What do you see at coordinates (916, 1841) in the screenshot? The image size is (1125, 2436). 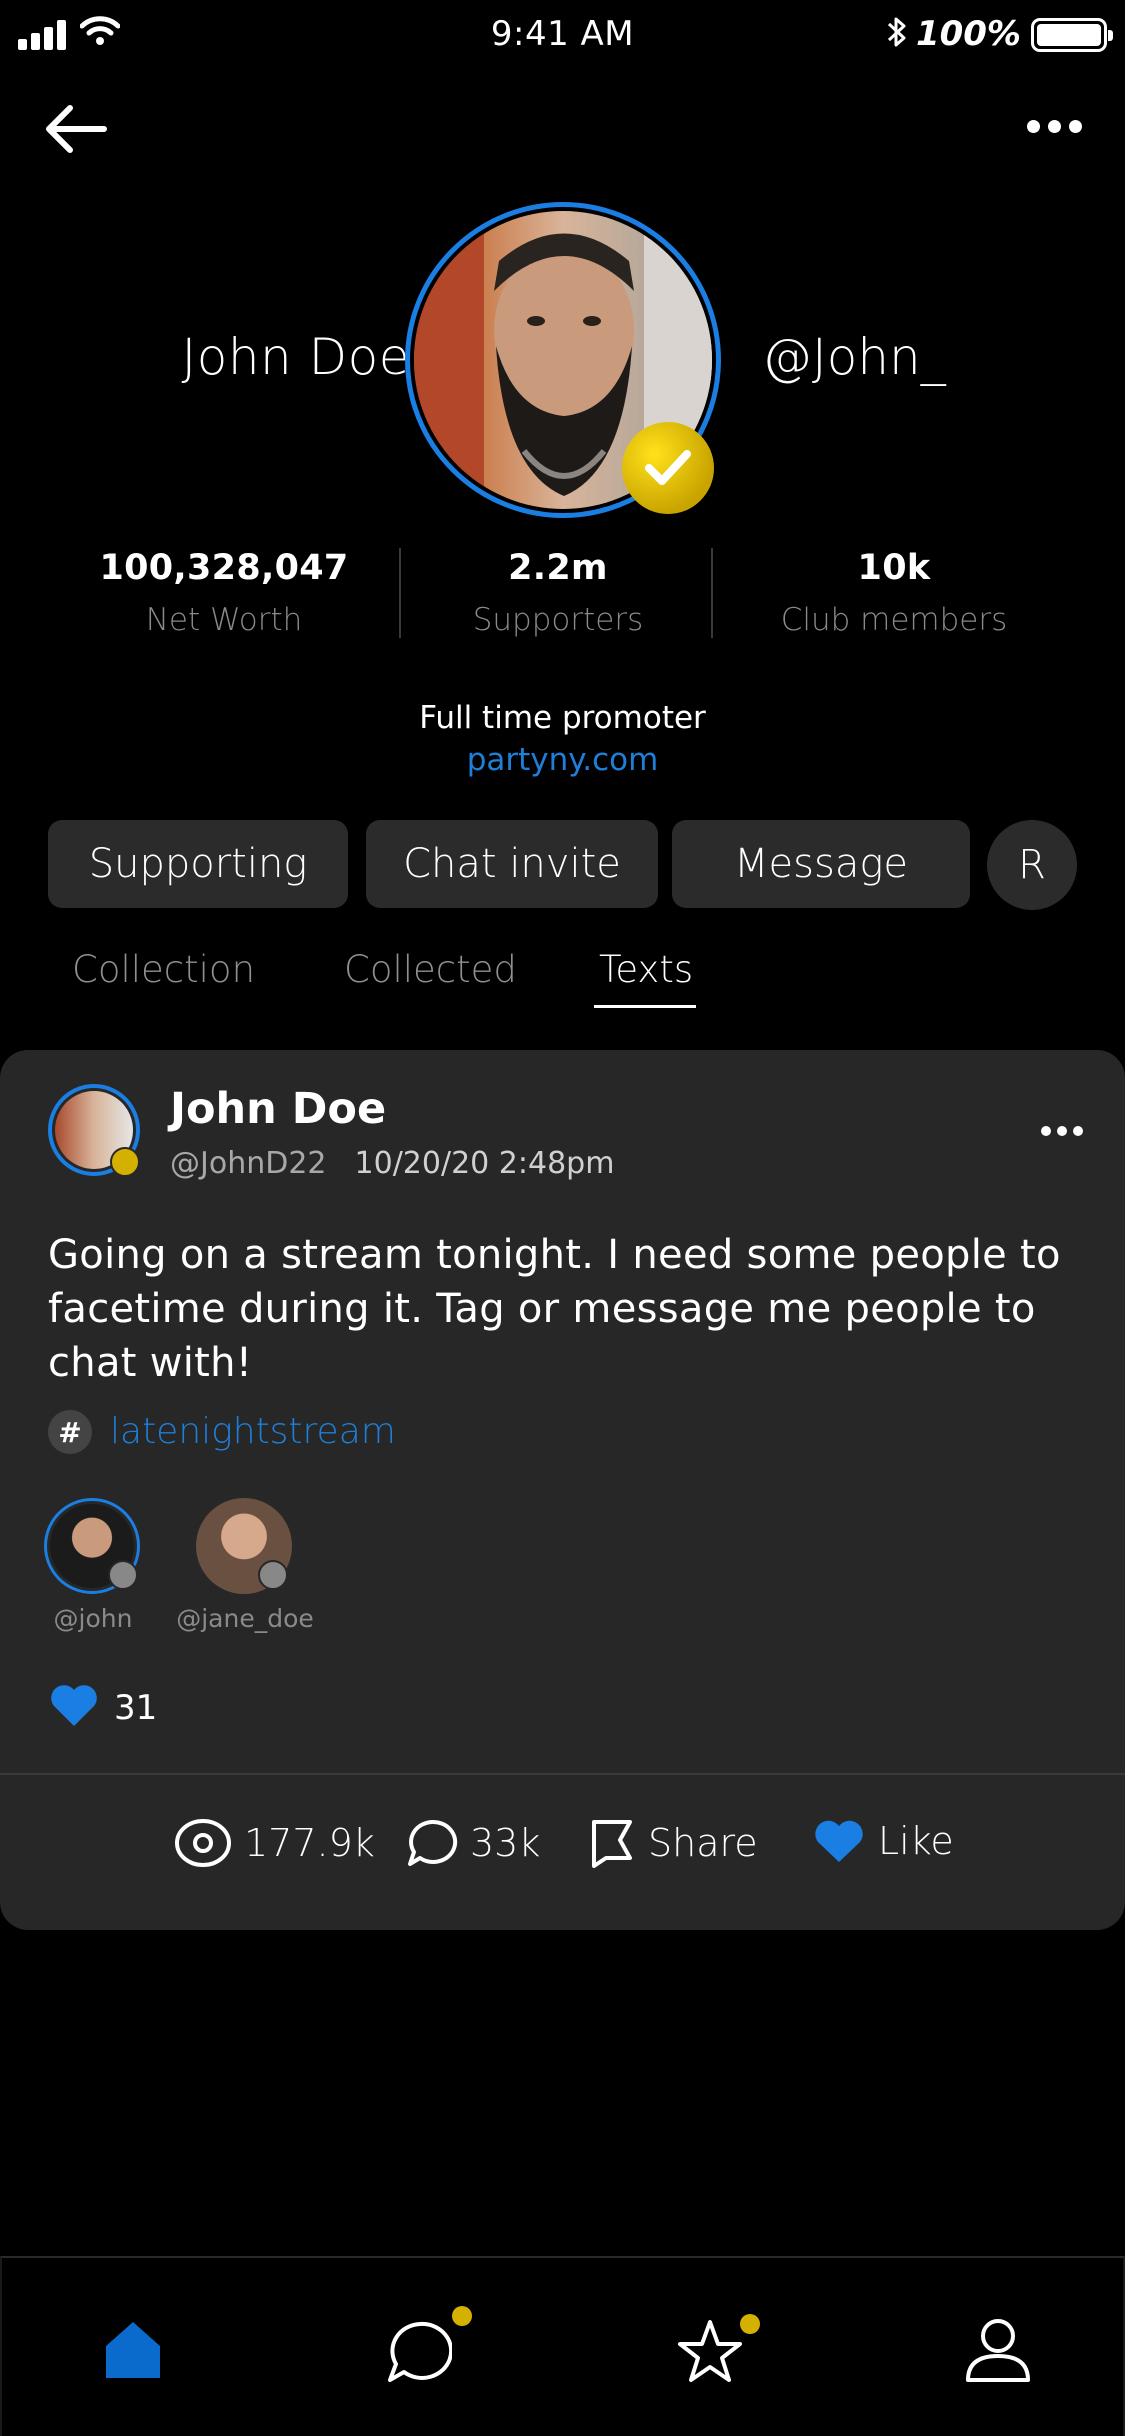 I see `like-label: Like` at bounding box center [916, 1841].